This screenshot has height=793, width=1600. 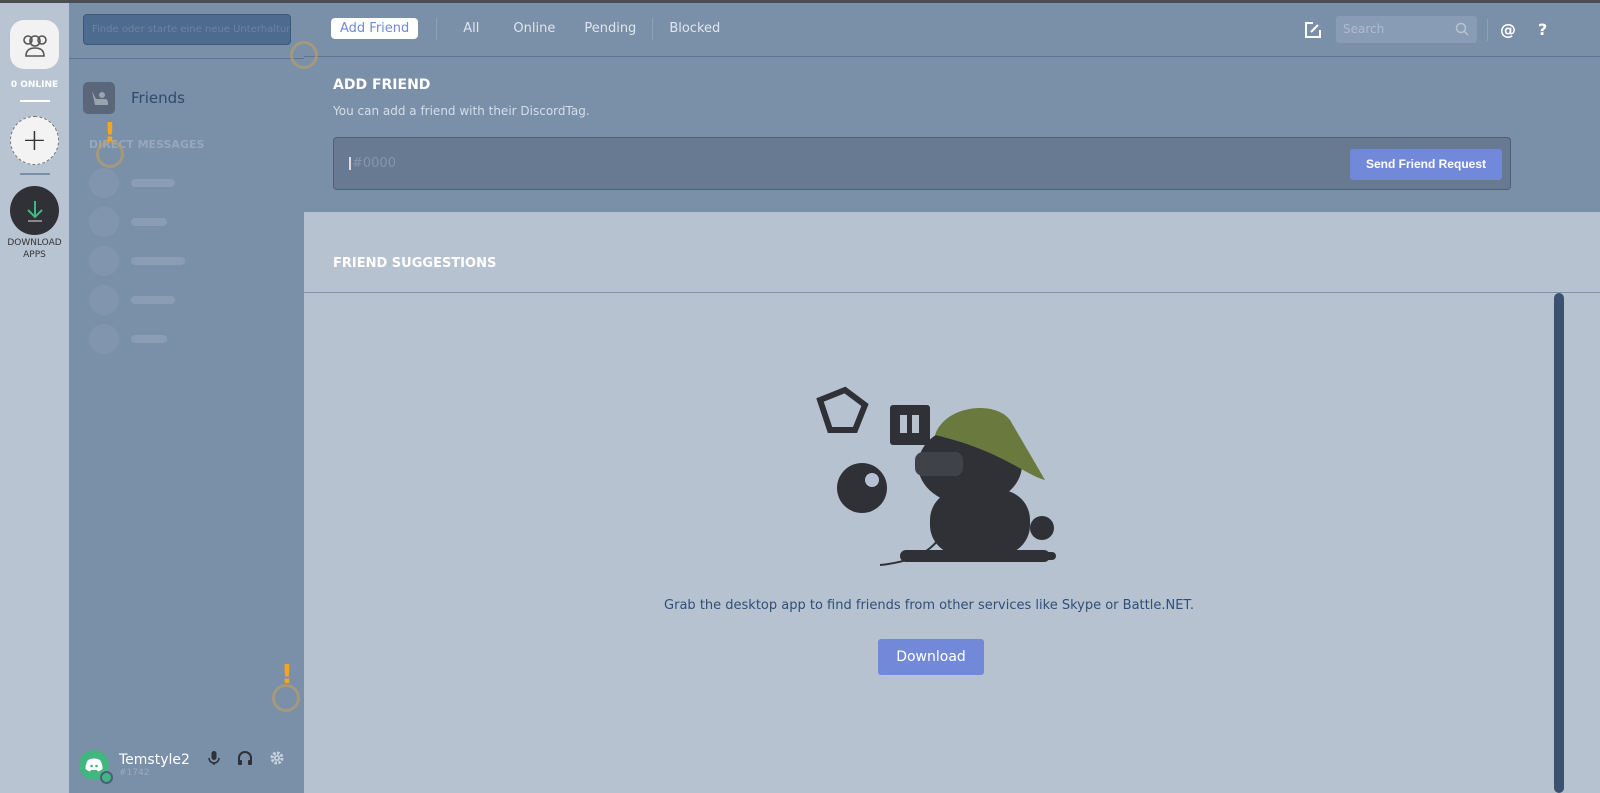 I want to click on friends-home-button, so click(x=34, y=44).